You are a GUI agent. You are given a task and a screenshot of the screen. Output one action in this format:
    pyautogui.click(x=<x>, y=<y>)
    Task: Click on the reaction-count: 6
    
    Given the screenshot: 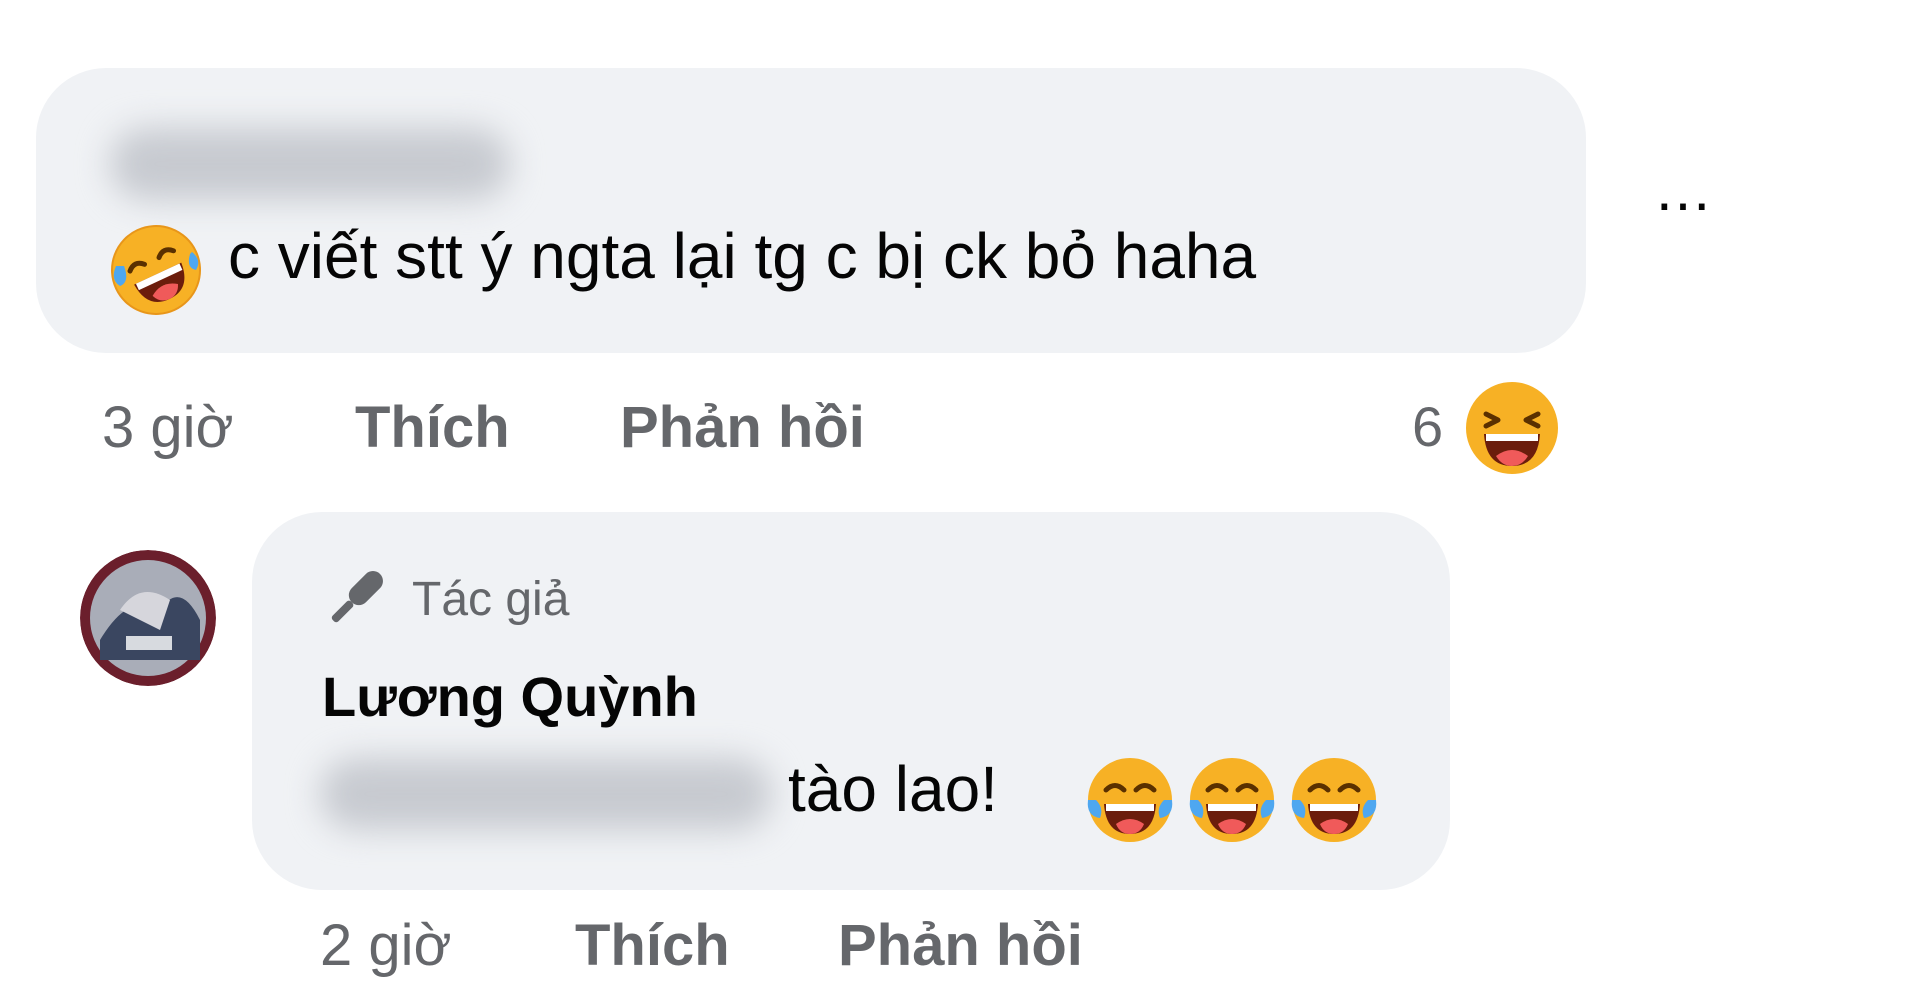 What is the action you would take?
    pyautogui.click(x=1427, y=426)
    